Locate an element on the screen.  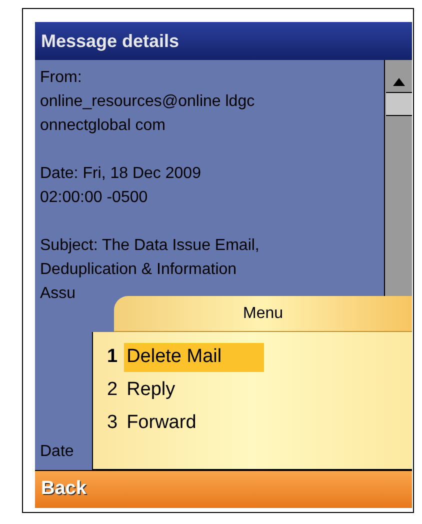
menu-item: Delete Mail is located at coordinates (194, 357).